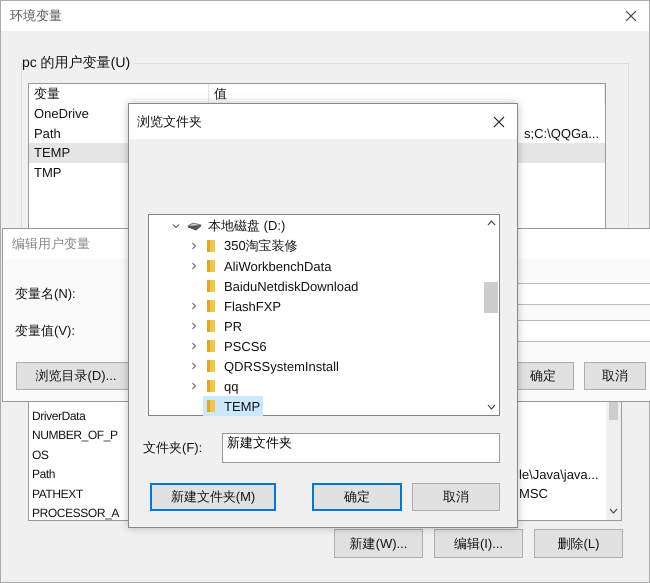 This screenshot has width=650, height=583. I want to click on tree-item: PR, so click(316, 326).